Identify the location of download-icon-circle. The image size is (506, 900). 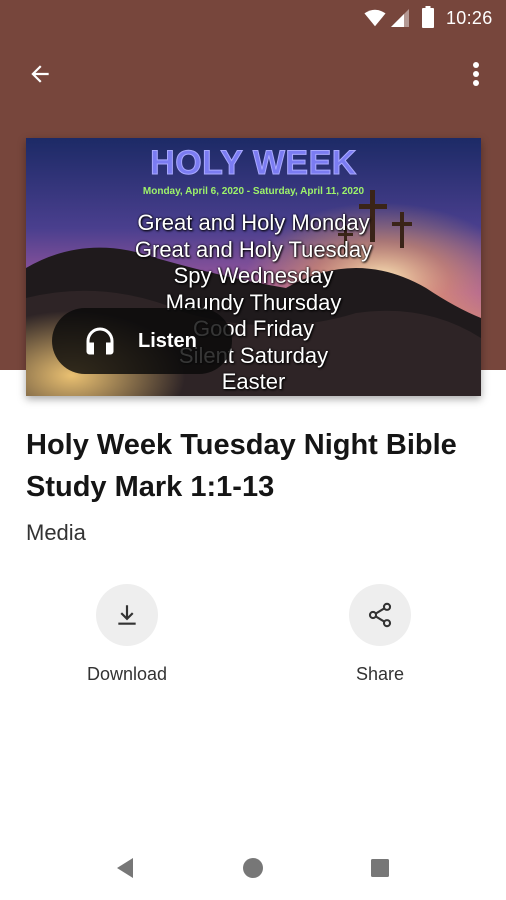
(127, 615).